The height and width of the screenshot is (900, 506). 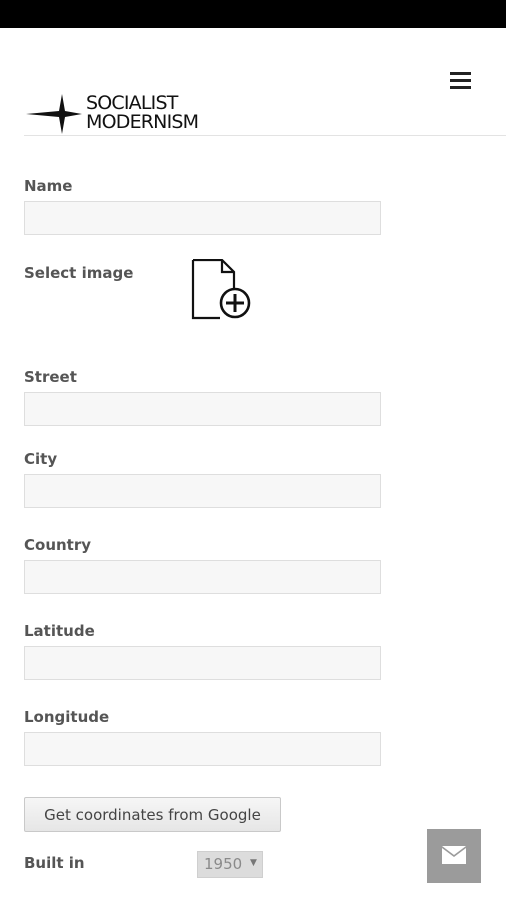 I want to click on menu-bar-bottom, so click(x=460, y=87).